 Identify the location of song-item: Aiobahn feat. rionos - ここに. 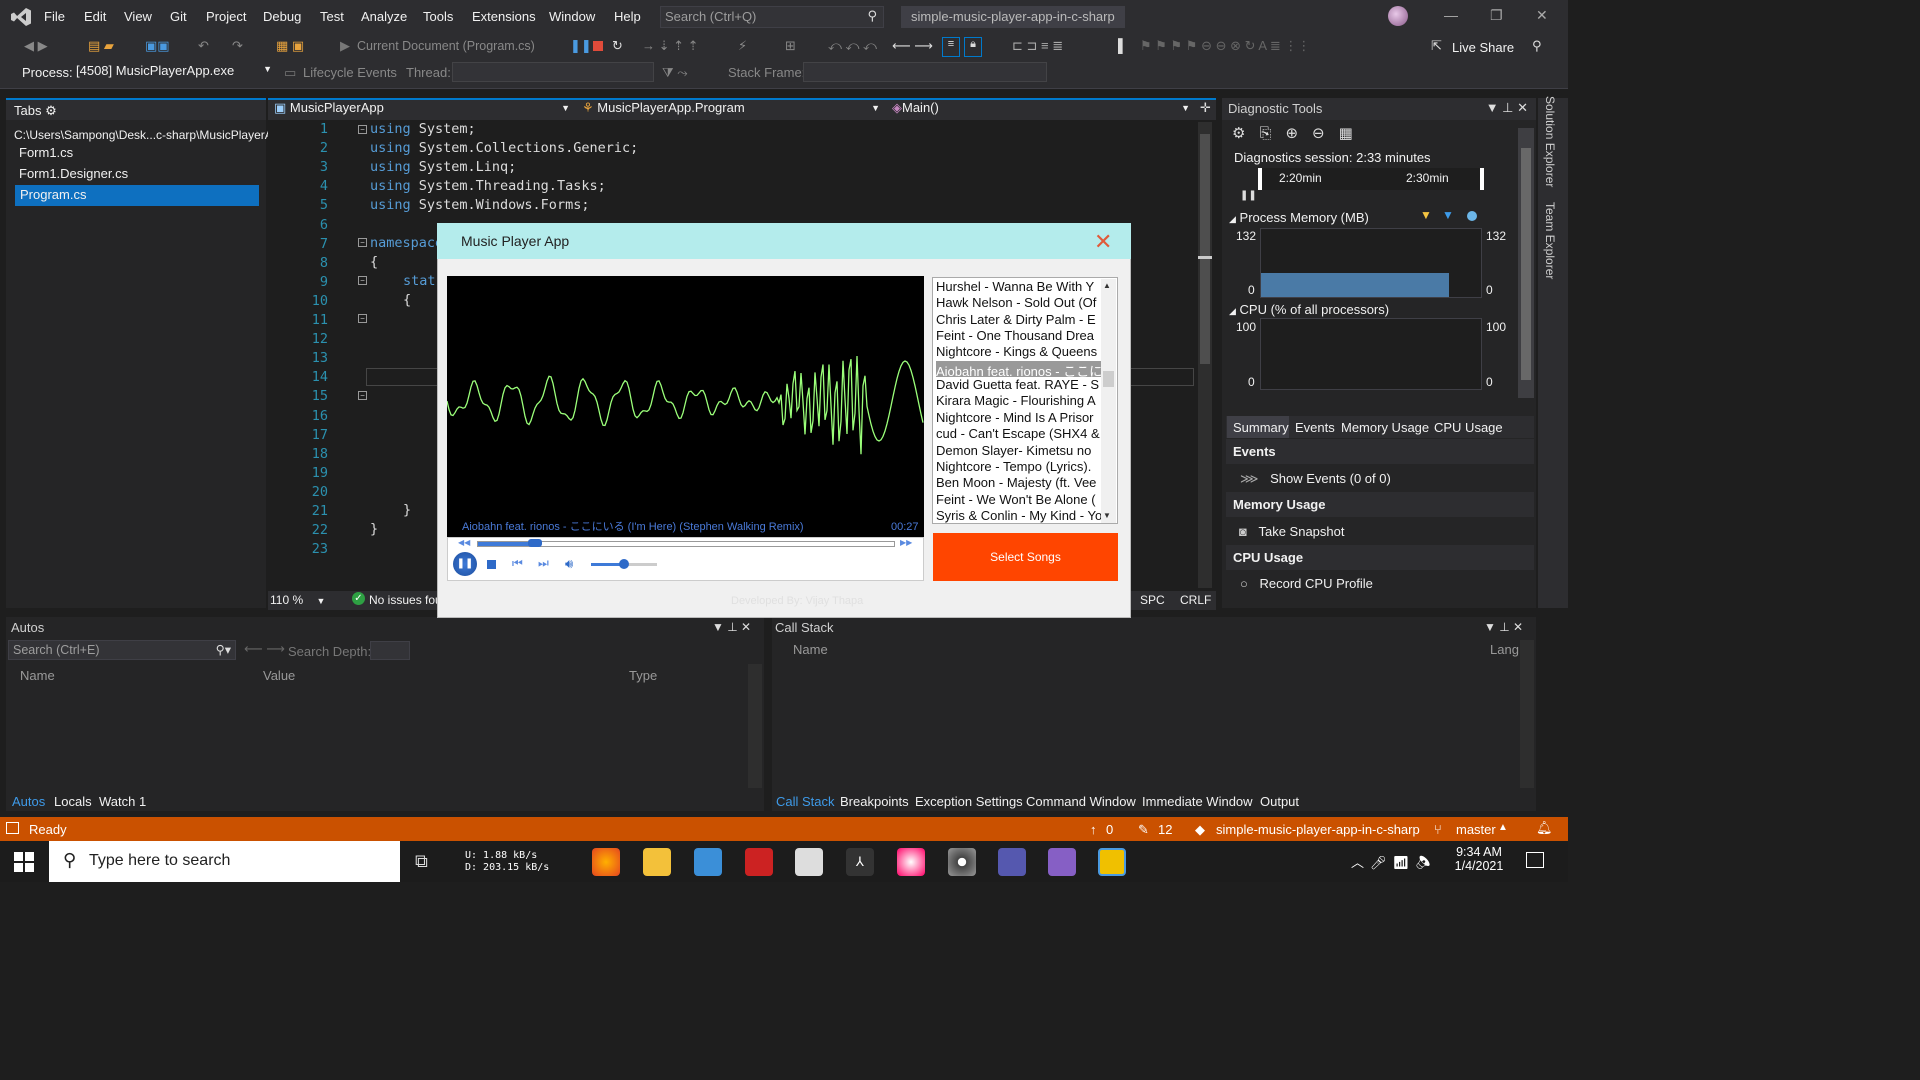
(1019, 369).